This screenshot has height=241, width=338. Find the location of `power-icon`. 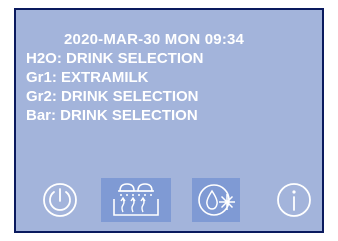

power-icon is located at coordinates (60, 200).